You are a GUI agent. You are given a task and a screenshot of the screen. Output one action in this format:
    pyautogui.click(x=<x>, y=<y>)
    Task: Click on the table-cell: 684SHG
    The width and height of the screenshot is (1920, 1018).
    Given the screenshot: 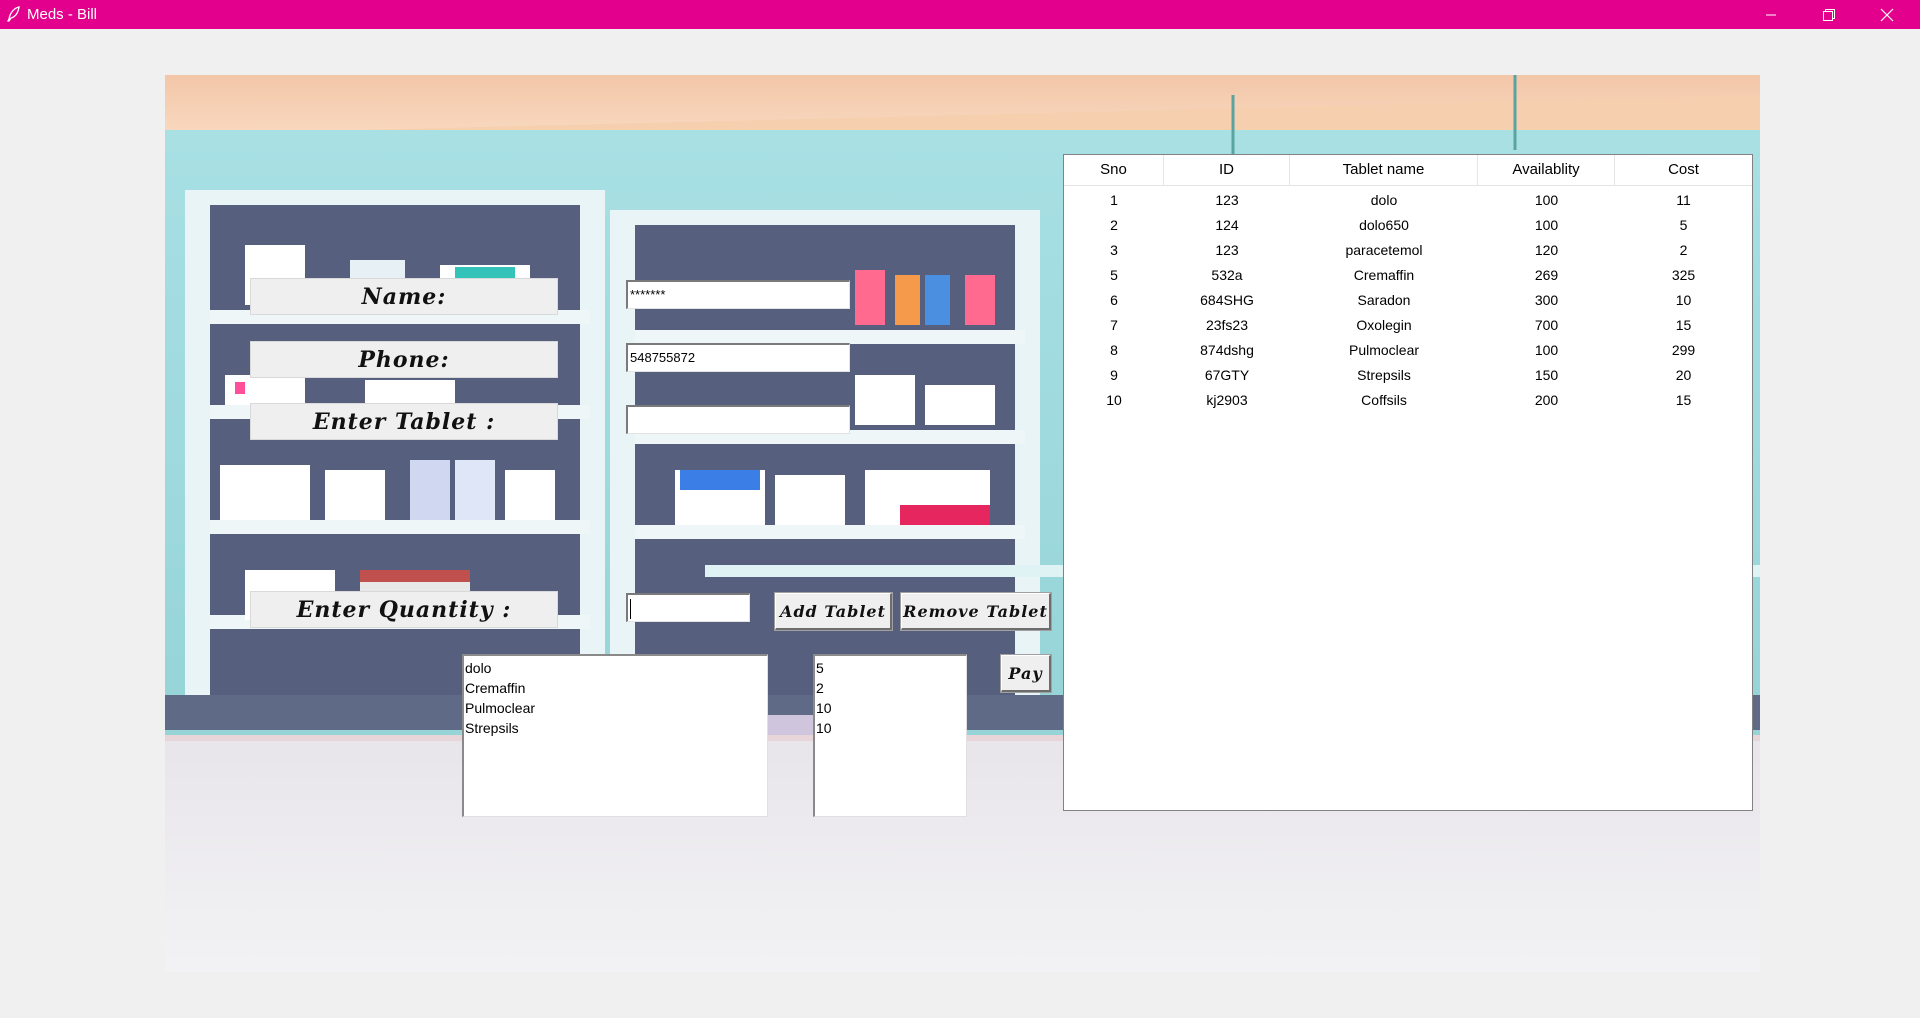 What is the action you would take?
    pyautogui.click(x=1227, y=300)
    